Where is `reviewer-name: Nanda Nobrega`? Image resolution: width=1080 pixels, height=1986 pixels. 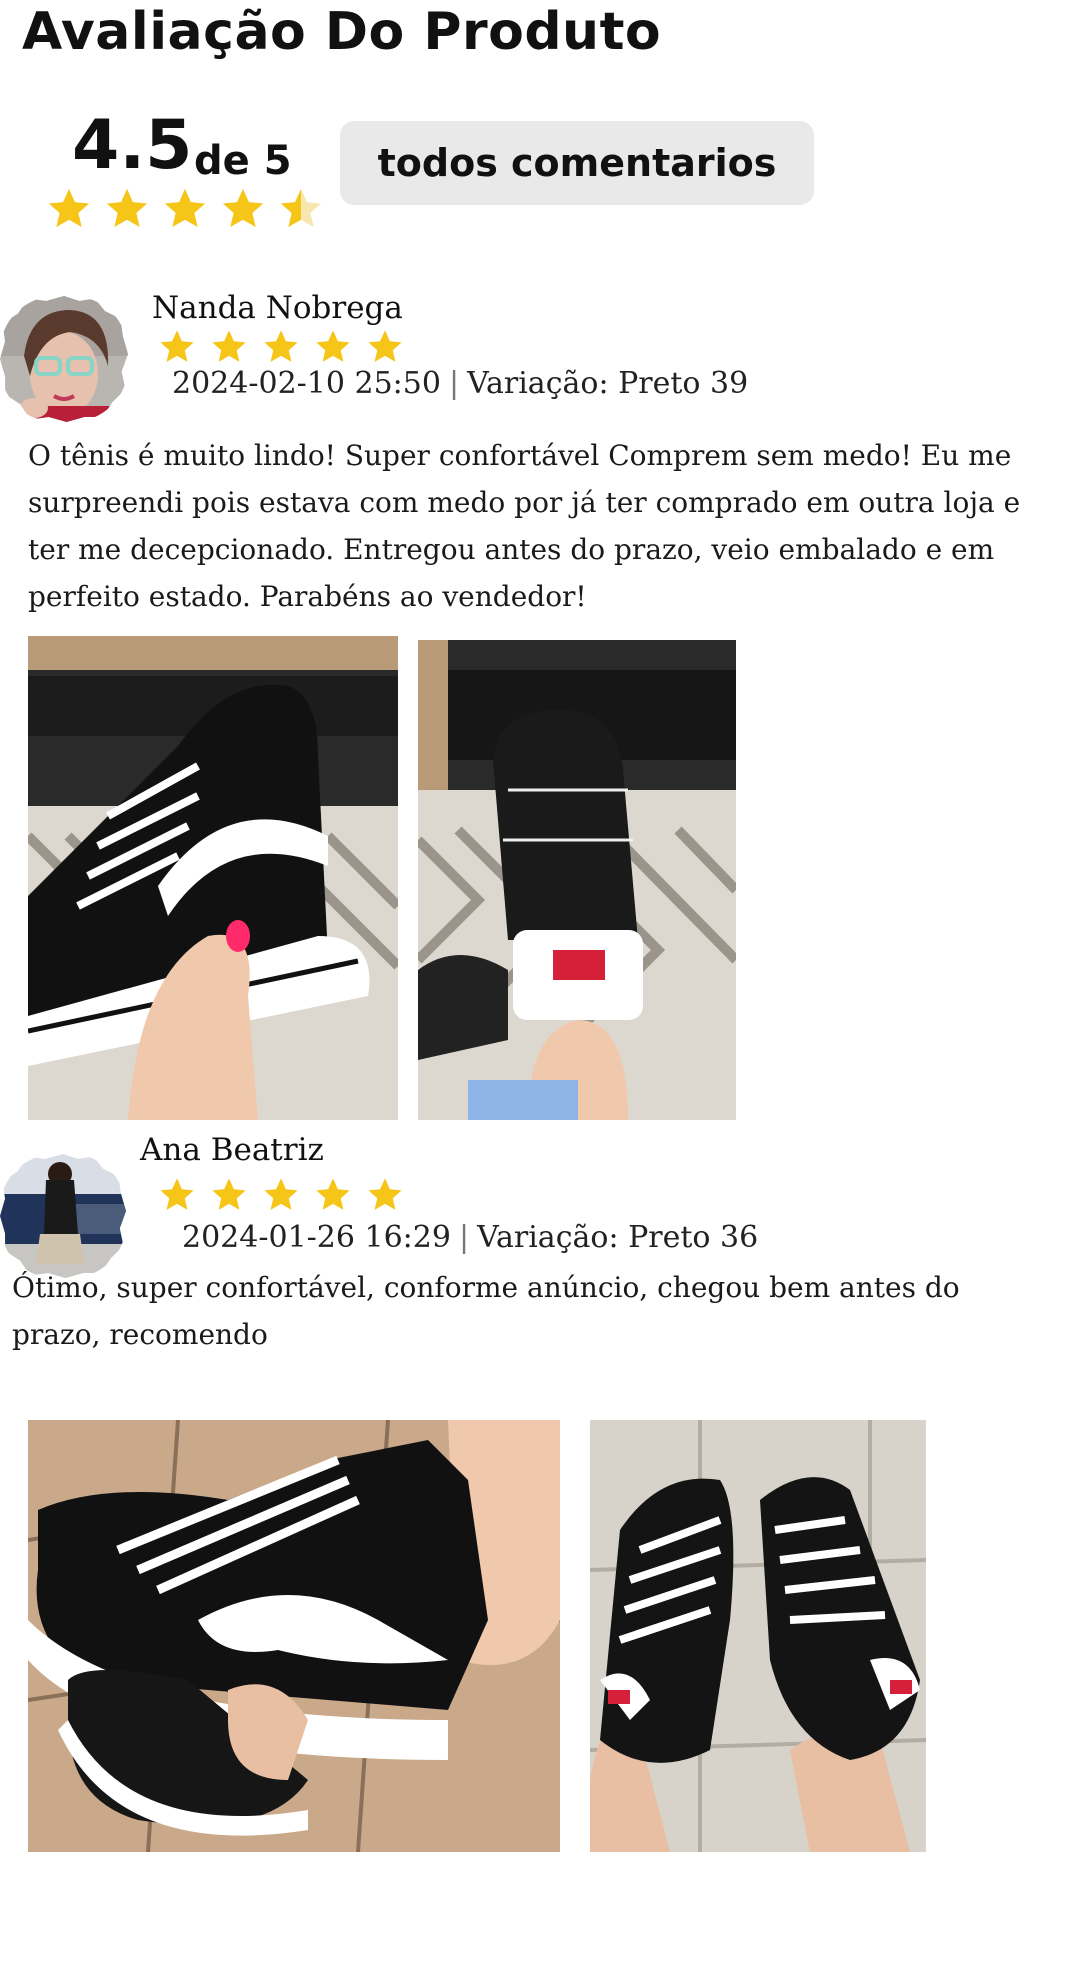
reviewer-name: Nanda Nobrega is located at coordinates (277, 308).